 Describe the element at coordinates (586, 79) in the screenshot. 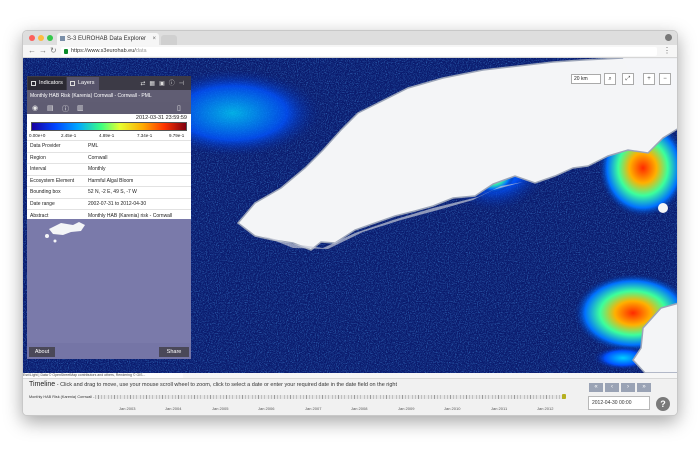

I see `map-scale: 20 km` at that location.